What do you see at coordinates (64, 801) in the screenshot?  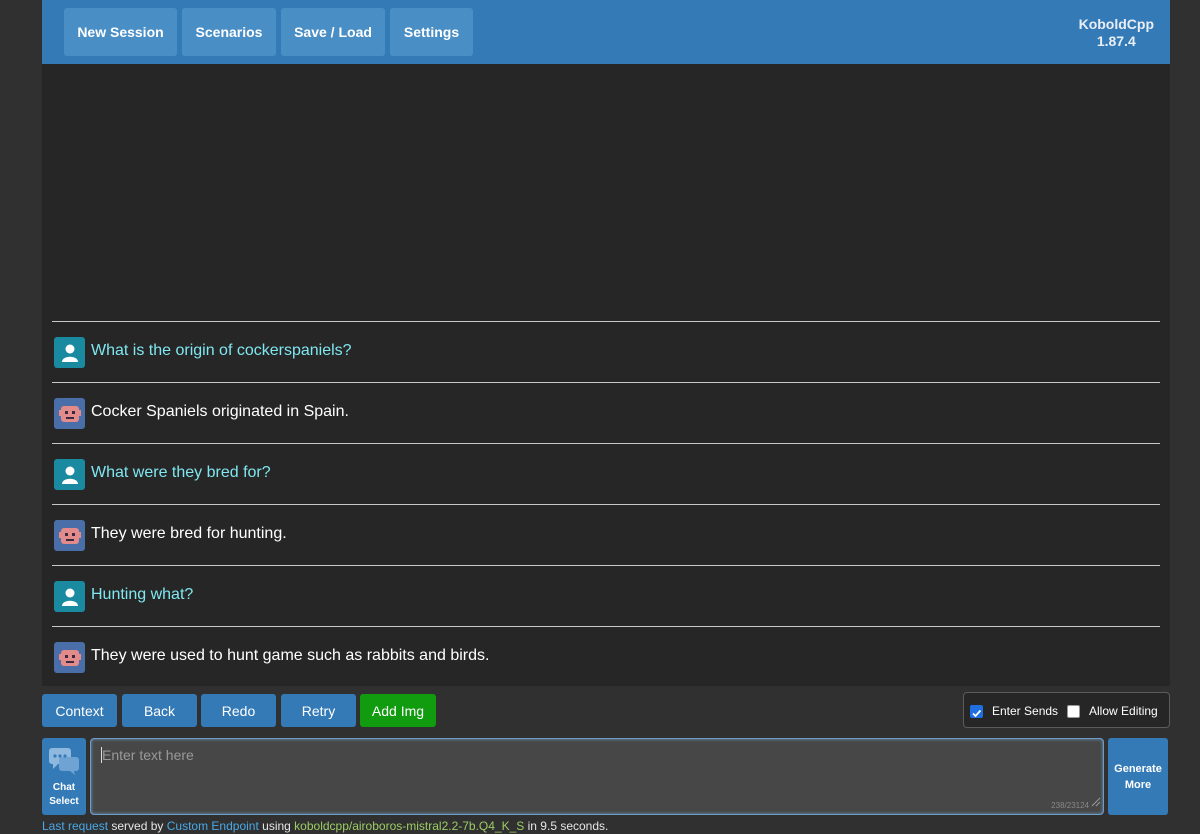 I see `chat-select-line2: Select` at bounding box center [64, 801].